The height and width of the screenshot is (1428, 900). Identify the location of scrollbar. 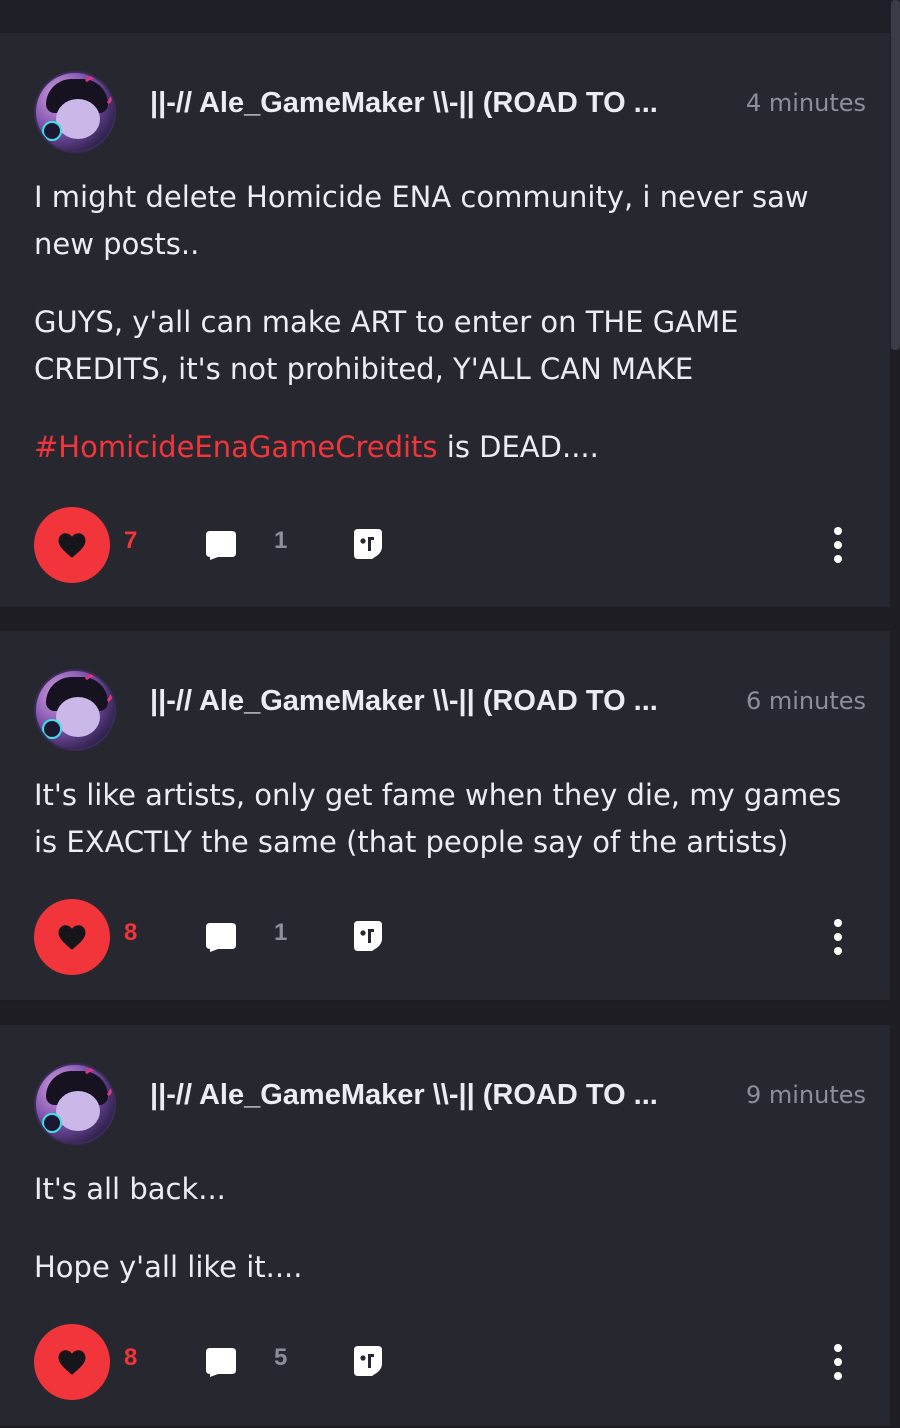
(895, 175).